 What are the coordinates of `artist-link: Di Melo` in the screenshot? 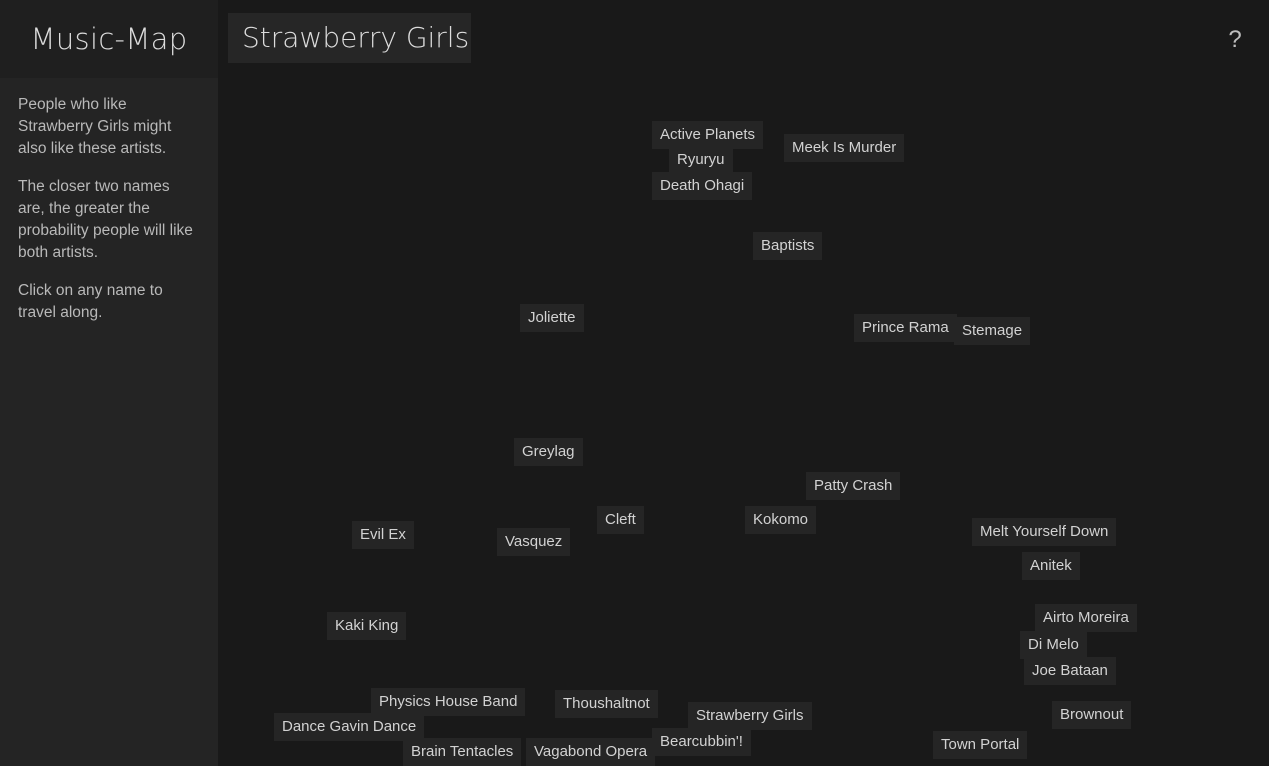 It's located at (1053, 645).